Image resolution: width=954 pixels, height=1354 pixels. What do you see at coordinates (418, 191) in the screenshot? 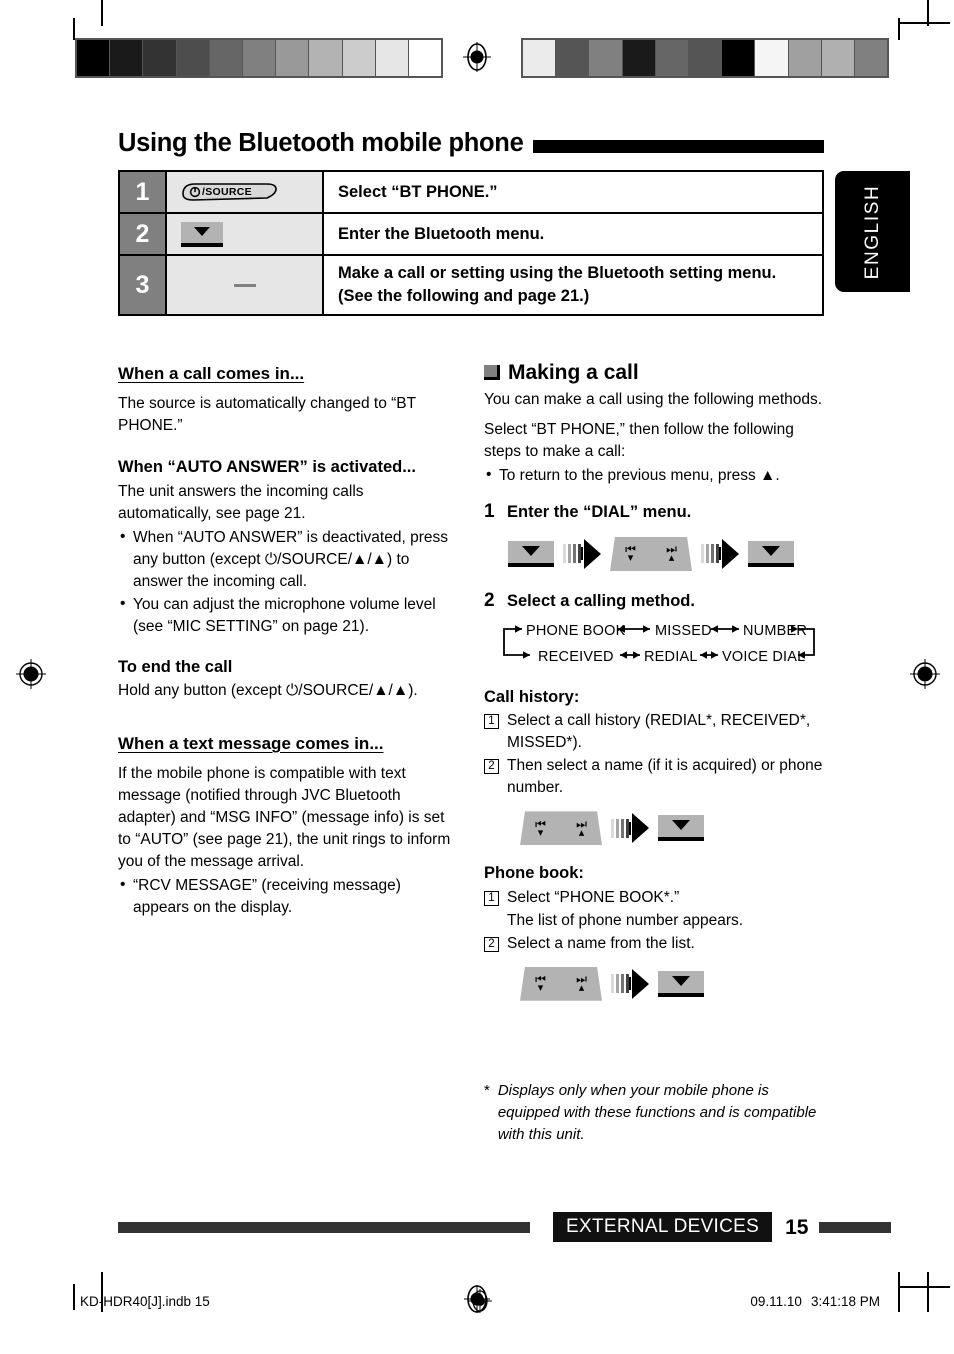
I see `step-description-line: Select “BT PHONE.”` at bounding box center [418, 191].